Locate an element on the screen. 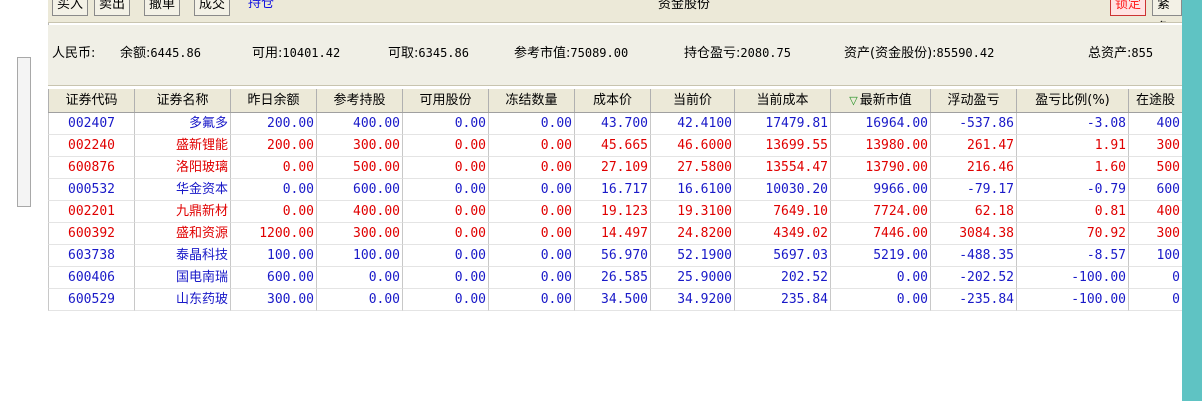 The height and width of the screenshot is (401, 1202). cell-mkt: 13790.00 is located at coordinates (880, 168).